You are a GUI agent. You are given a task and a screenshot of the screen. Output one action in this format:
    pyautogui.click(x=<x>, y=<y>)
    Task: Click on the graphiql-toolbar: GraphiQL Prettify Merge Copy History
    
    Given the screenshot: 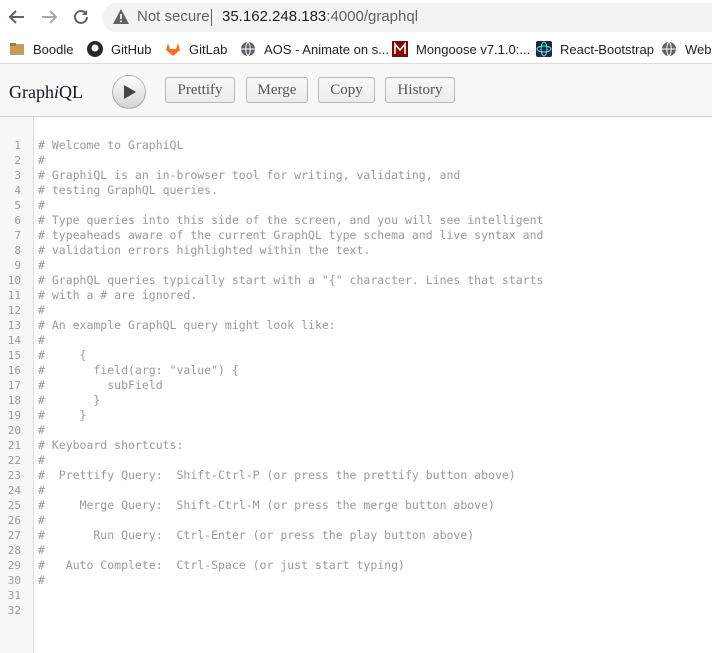 What is the action you would take?
    pyautogui.click(x=356, y=90)
    